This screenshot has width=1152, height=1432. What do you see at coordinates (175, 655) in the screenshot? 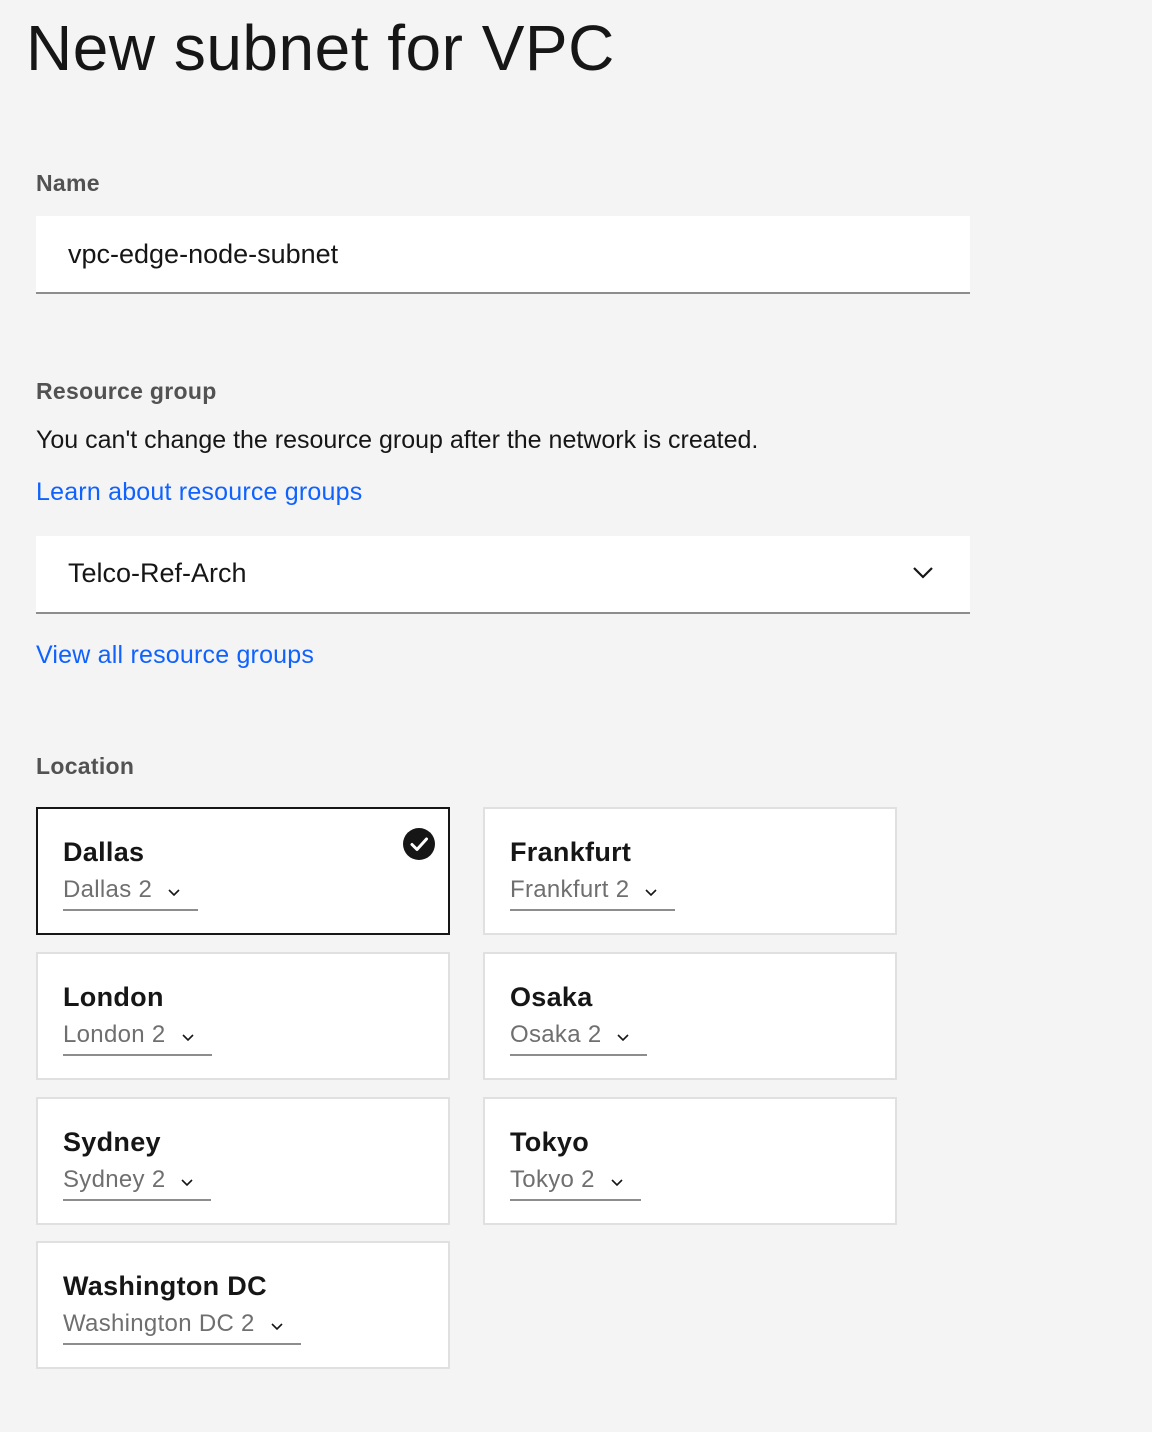
I see `view-all-resource-groups-link: View all resource groups` at bounding box center [175, 655].